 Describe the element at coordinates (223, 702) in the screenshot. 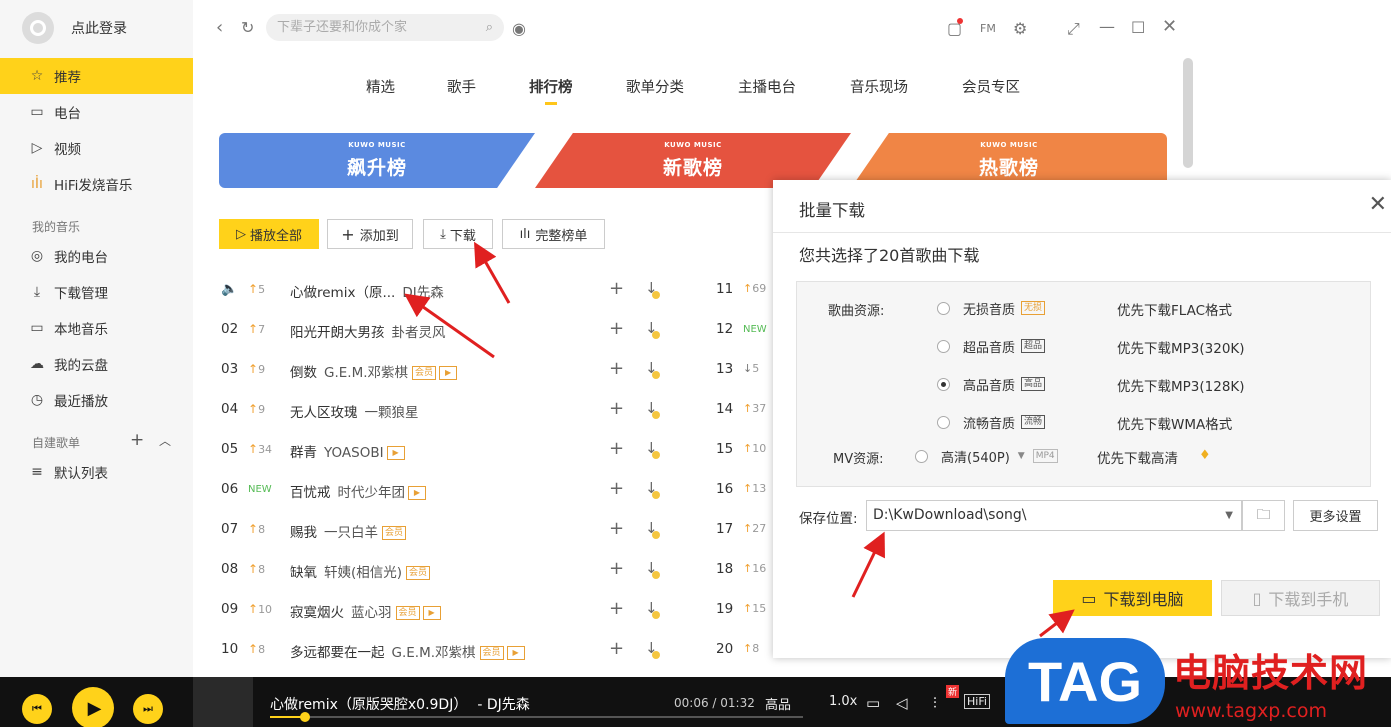

I see `album-cover` at that location.